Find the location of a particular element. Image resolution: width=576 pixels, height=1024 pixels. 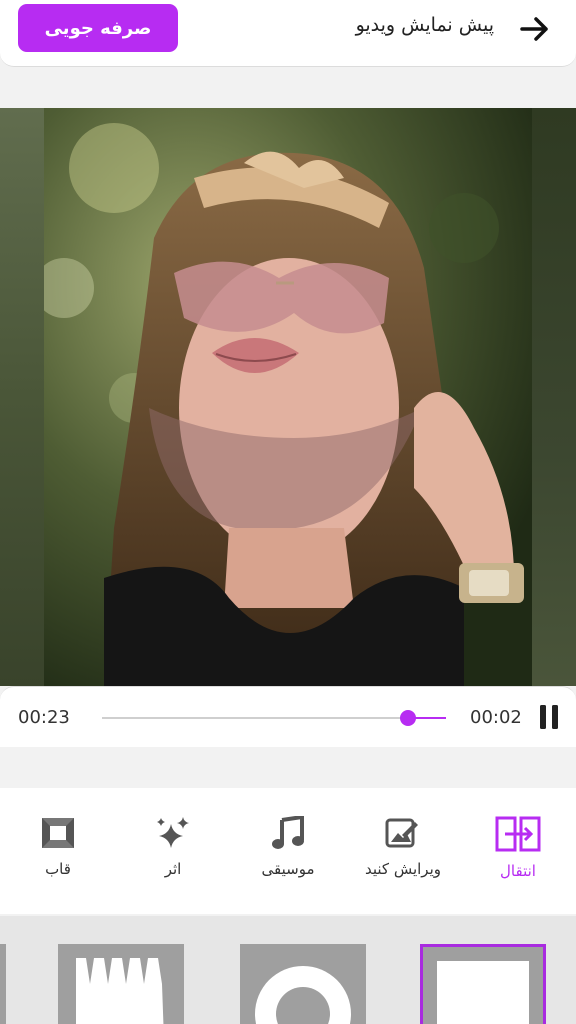

save-button: صرفه جویی is located at coordinates (98, 28).